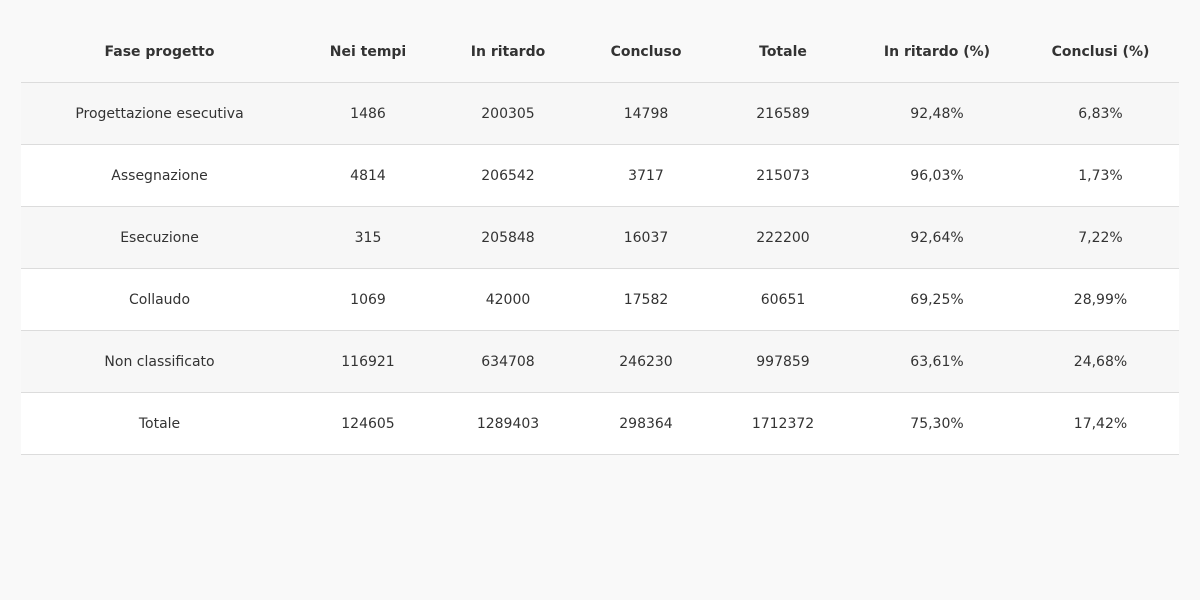 Image resolution: width=1200 pixels, height=600 pixels. Describe the element at coordinates (783, 175) in the screenshot. I see `cell-totale: 215073` at that location.